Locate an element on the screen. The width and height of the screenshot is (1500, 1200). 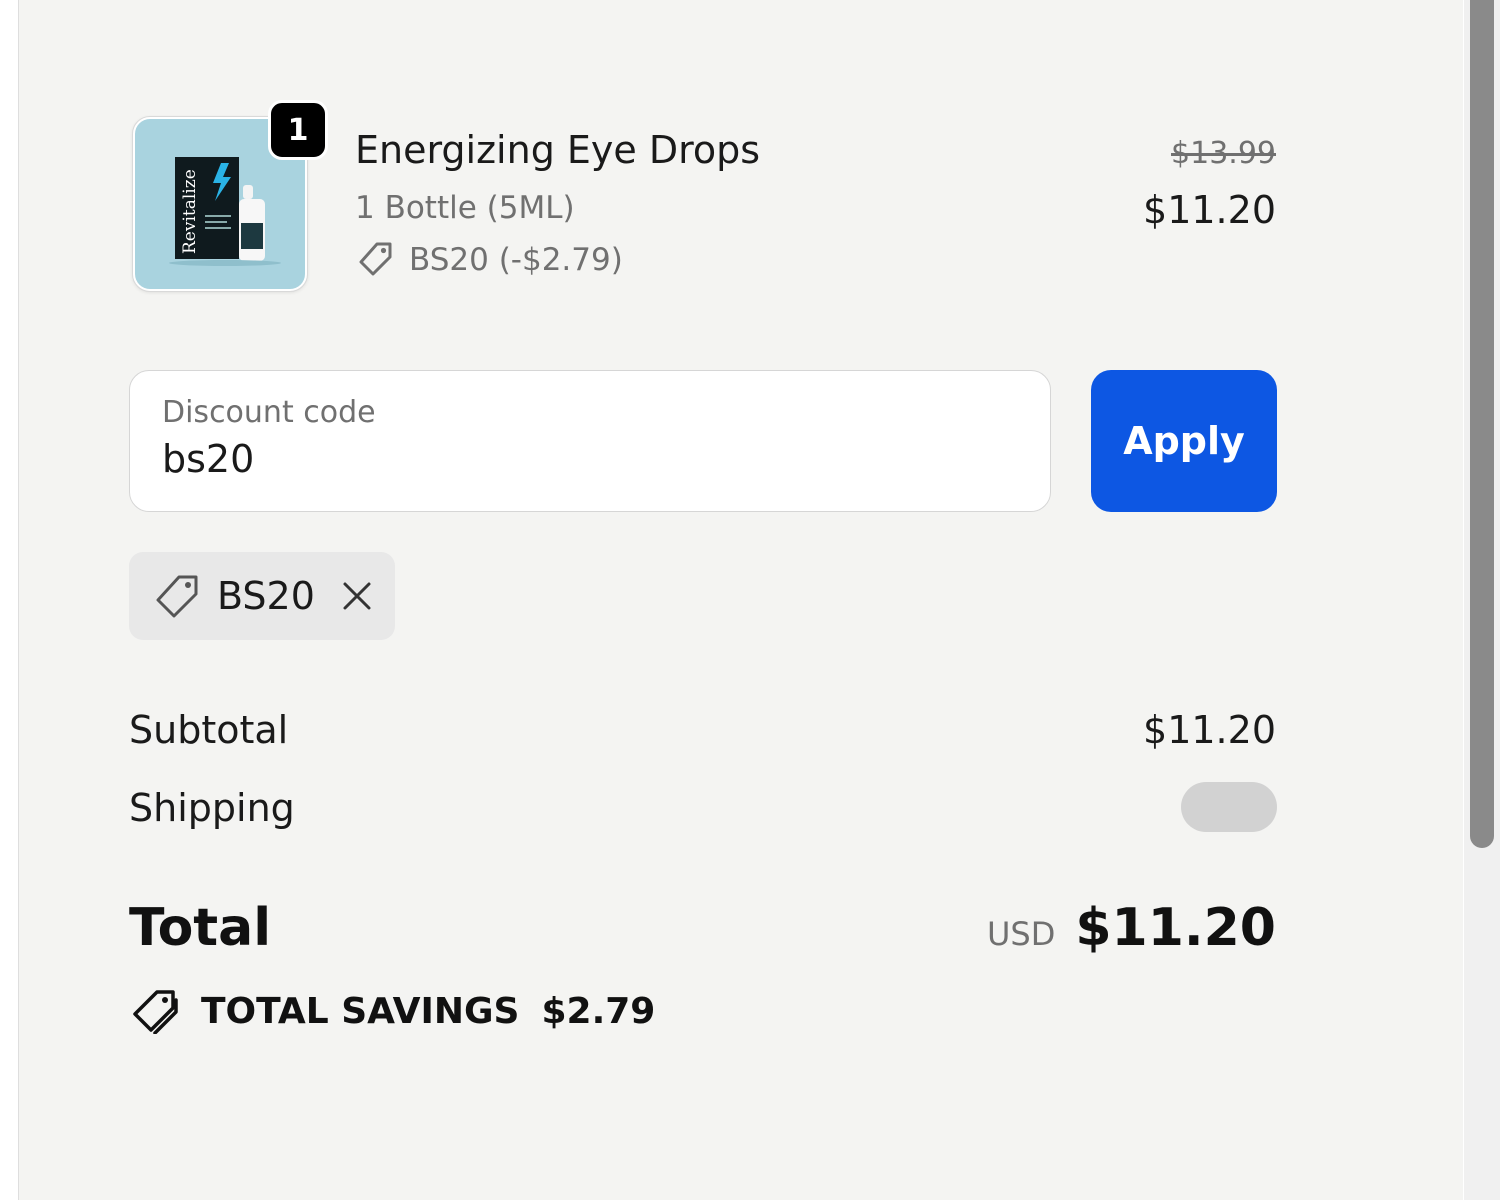
close-icon is located at coordinates (357, 596).